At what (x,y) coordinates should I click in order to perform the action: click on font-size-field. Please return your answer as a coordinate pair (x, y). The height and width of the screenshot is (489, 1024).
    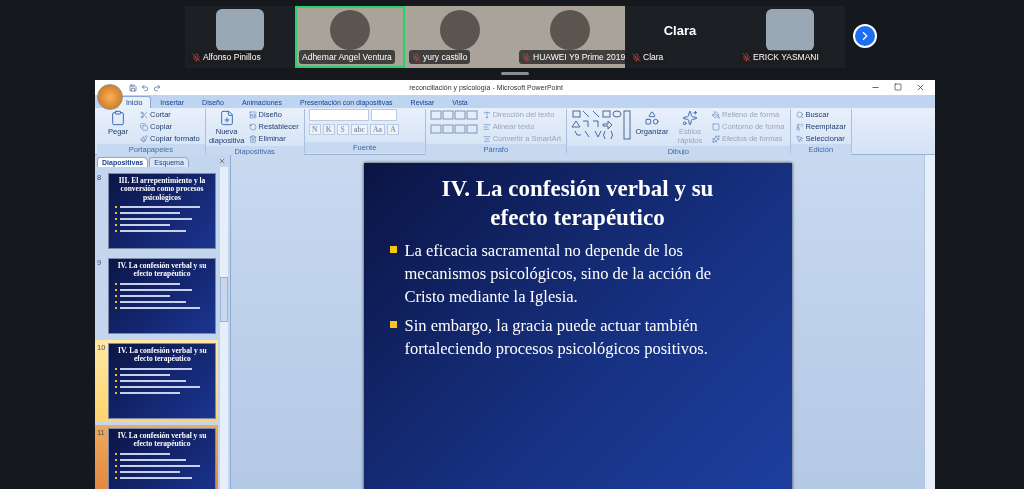
    Looking at the image, I should click on (383, 115).